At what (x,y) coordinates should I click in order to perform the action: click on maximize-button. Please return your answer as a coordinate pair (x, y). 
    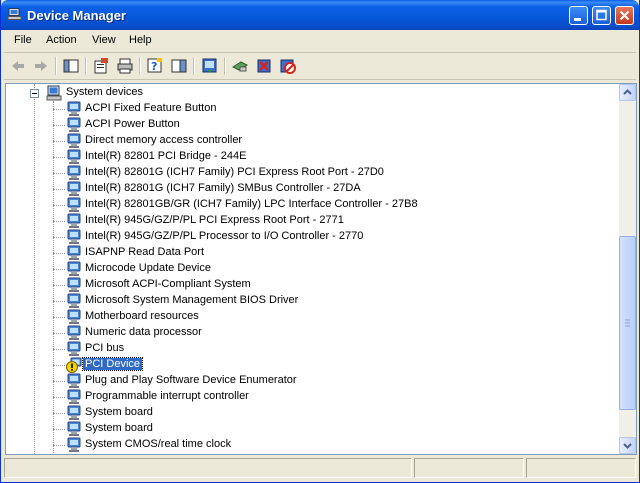
    Looking at the image, I should click on (601, 15).